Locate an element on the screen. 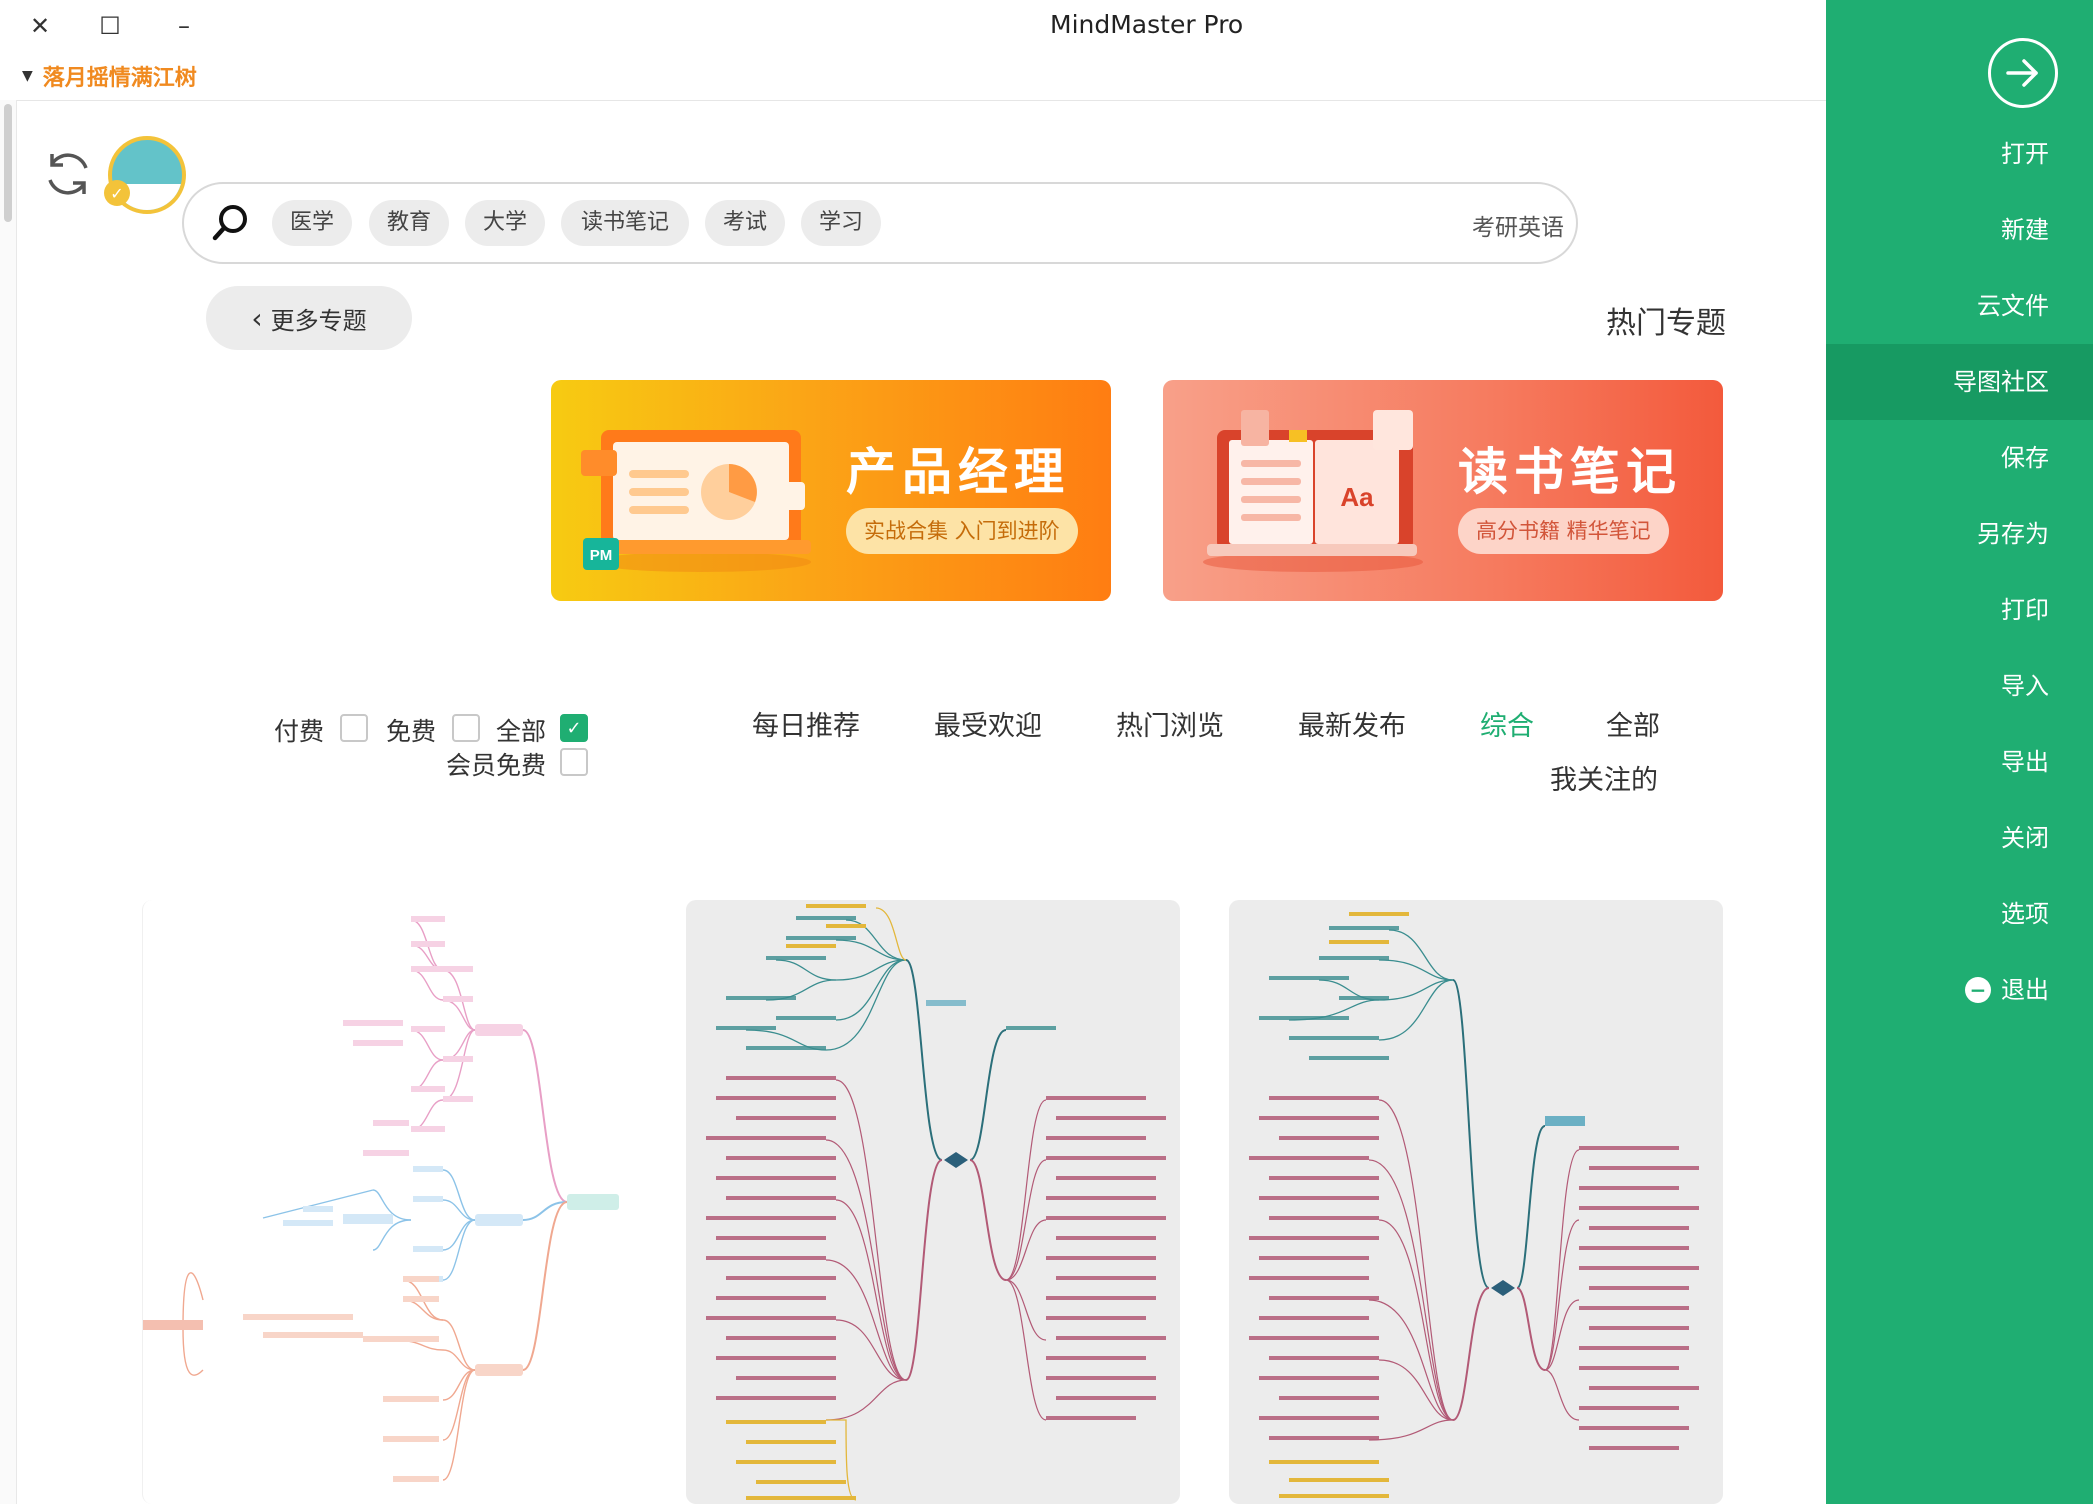  close-icon: ✕ is located at coordinates (40, 26).